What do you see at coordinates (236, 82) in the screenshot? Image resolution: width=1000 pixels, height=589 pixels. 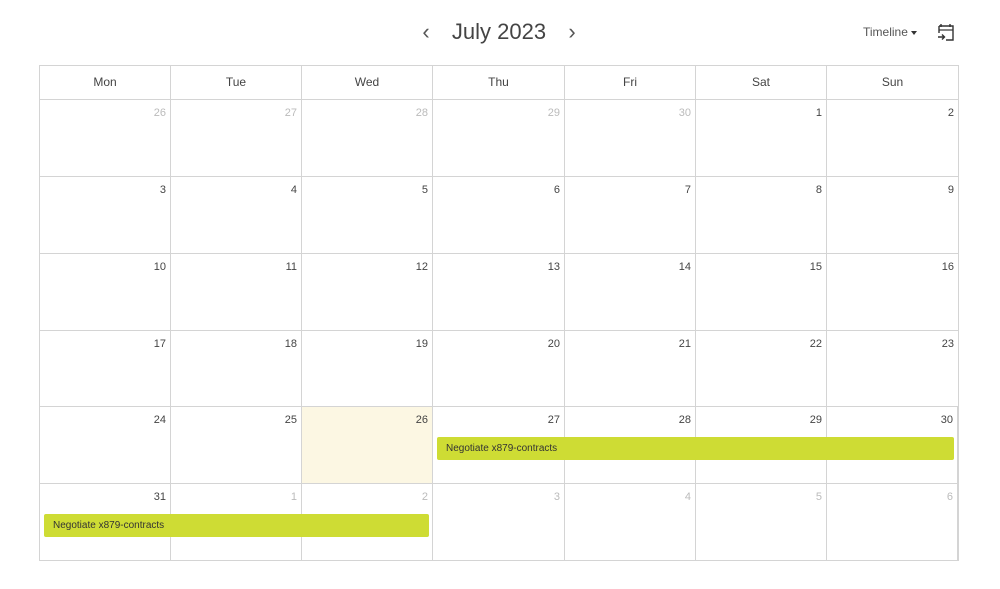 I see `weekday-header-tue: Tue` at bounding box center [236, 82].